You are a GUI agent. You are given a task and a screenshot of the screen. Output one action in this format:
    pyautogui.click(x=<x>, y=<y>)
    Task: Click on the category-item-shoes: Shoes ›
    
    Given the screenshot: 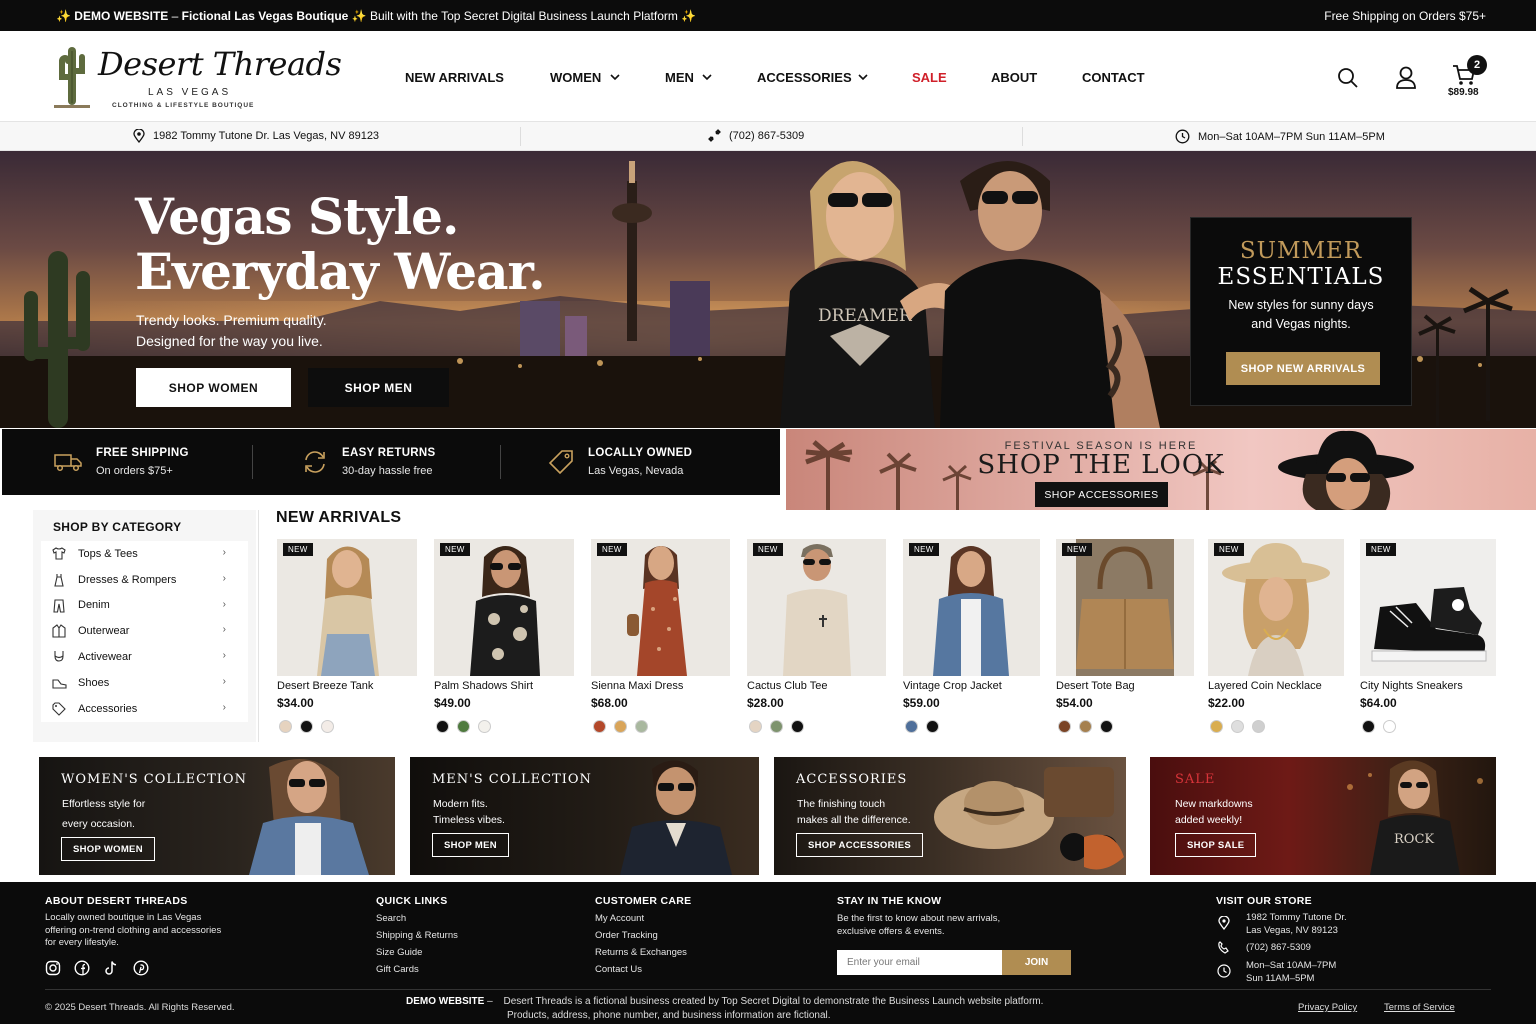 What is the action you would take?
    pyautogui.click(x=144, y=683)
    